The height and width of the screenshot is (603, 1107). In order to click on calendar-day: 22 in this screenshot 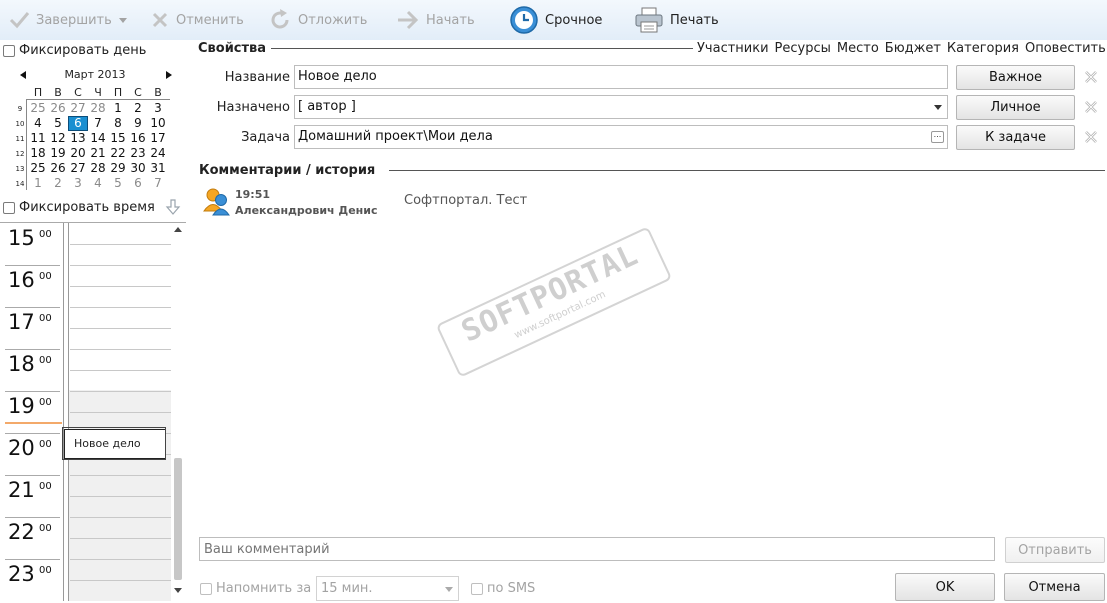, I will do `click(118, 153)`.